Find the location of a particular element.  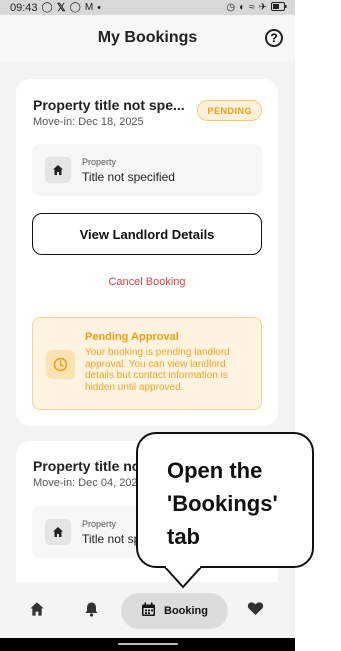

airplane-icon: ✈ is located at coordinates (262, 7).